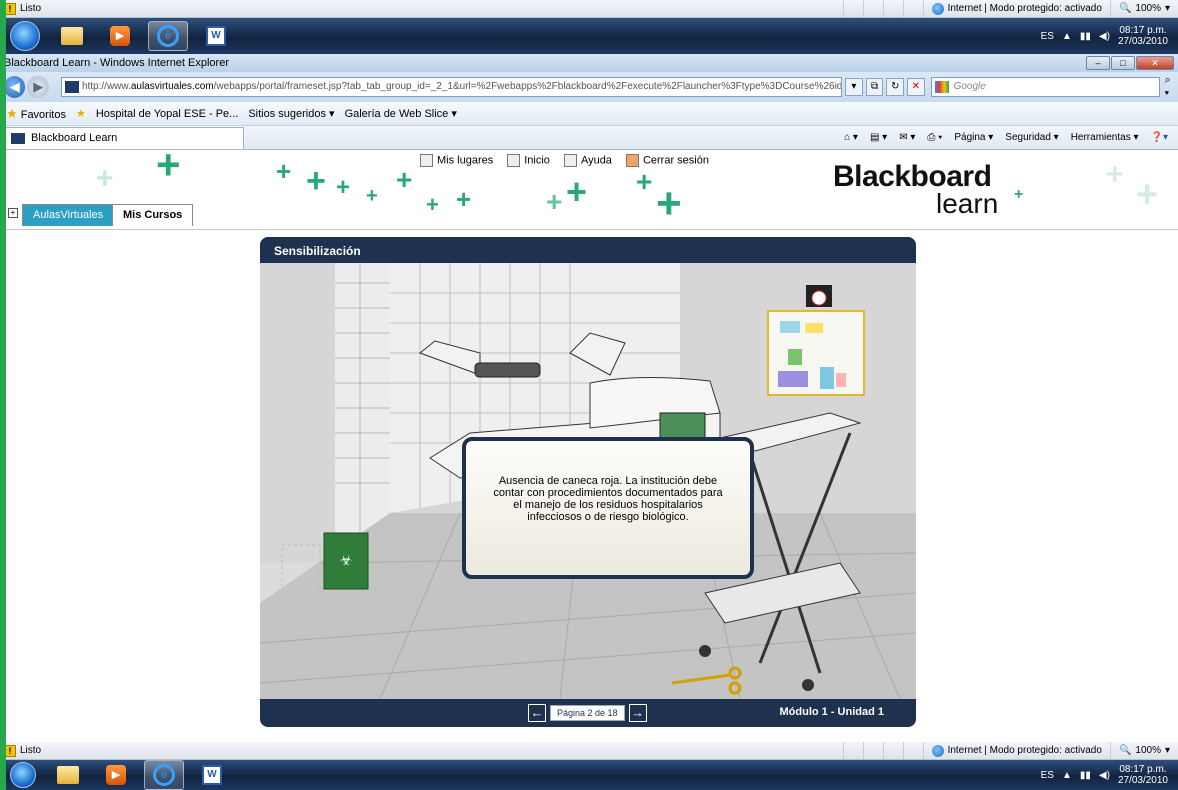  I want to click on status-text: Listo, so click(31, 8).